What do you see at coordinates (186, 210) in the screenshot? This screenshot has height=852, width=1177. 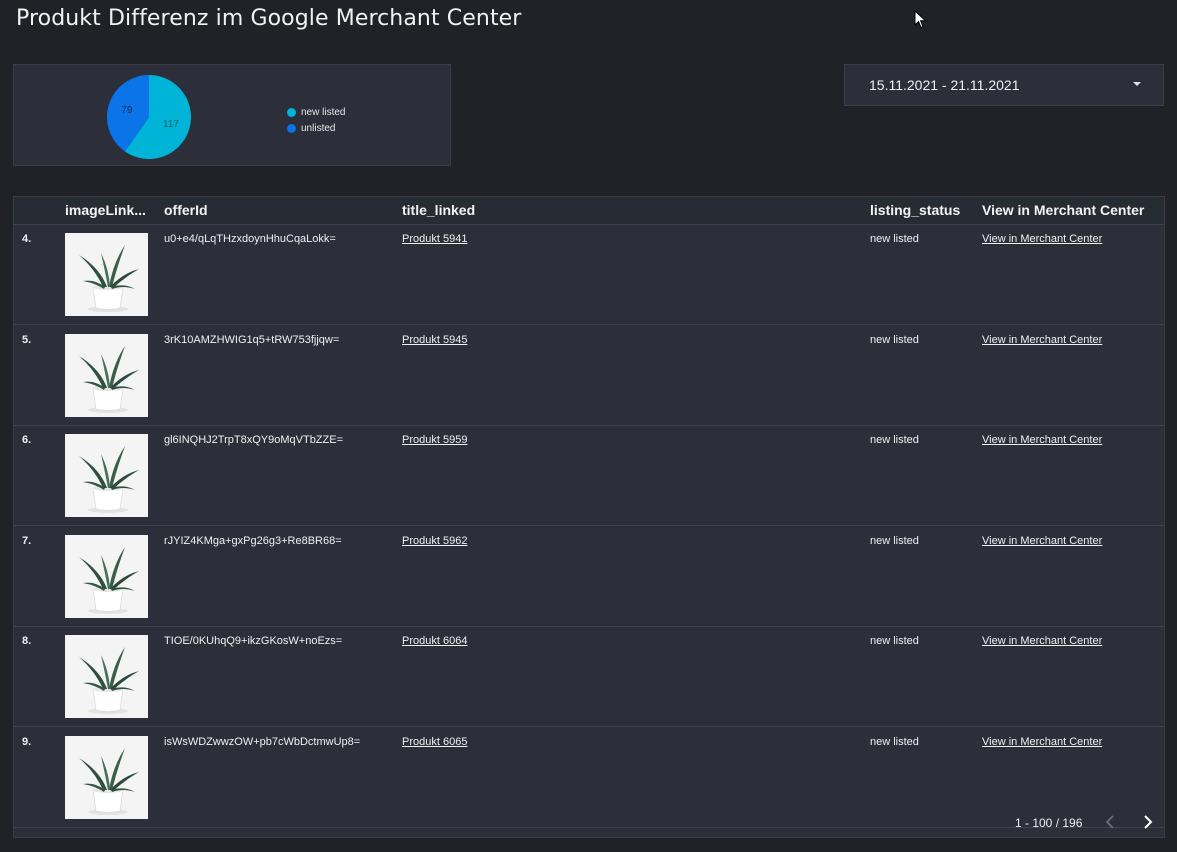 I see `column-header-offerid: offerId` at bounding box center [186, 210].